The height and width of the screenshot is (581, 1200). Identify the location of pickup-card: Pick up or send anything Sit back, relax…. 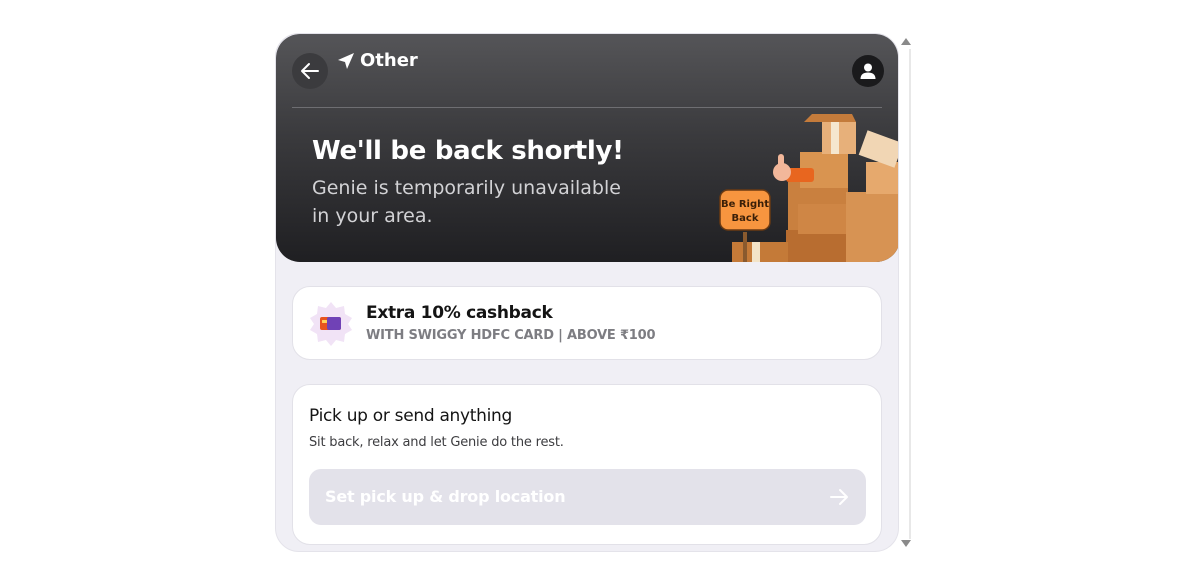
(587, 464).